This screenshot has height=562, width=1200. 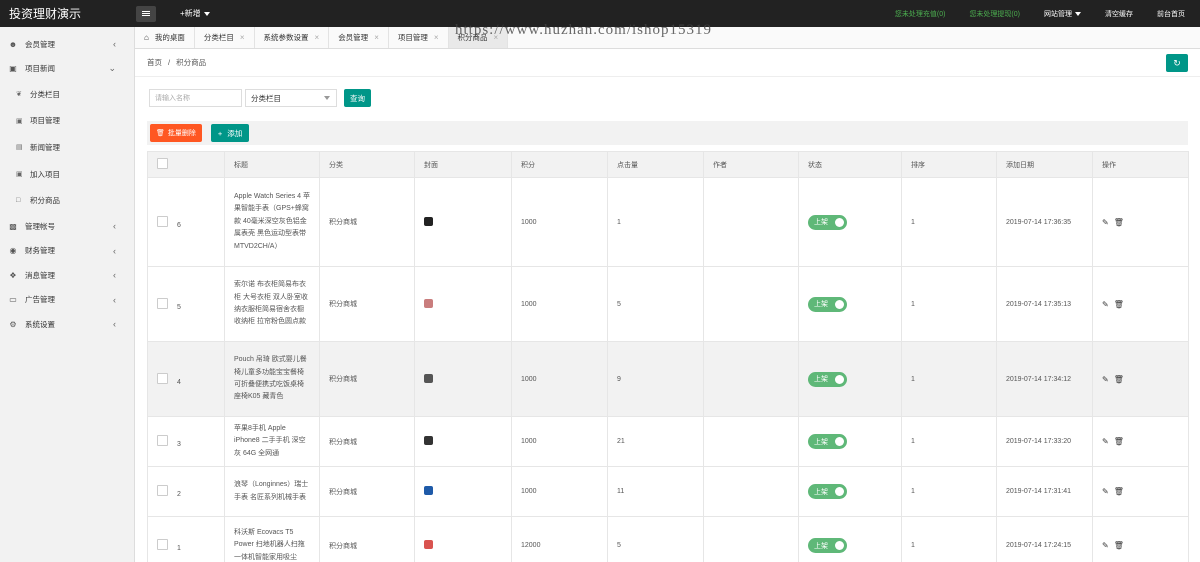 I want to click on sidebar-item-project-news: ▣ 项目新闻 ⌄, so click(x=67, y=69).